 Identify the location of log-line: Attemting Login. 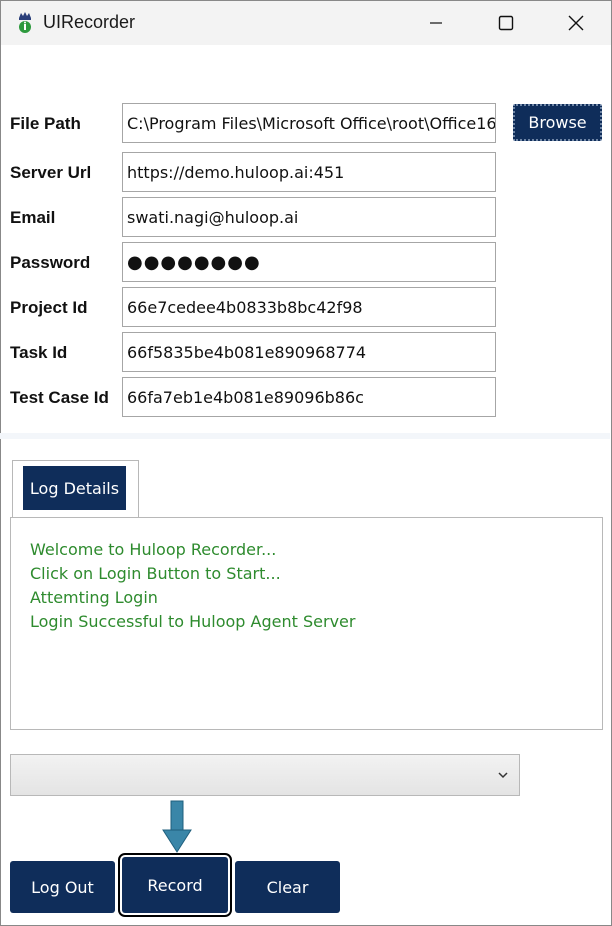
(94, 597).